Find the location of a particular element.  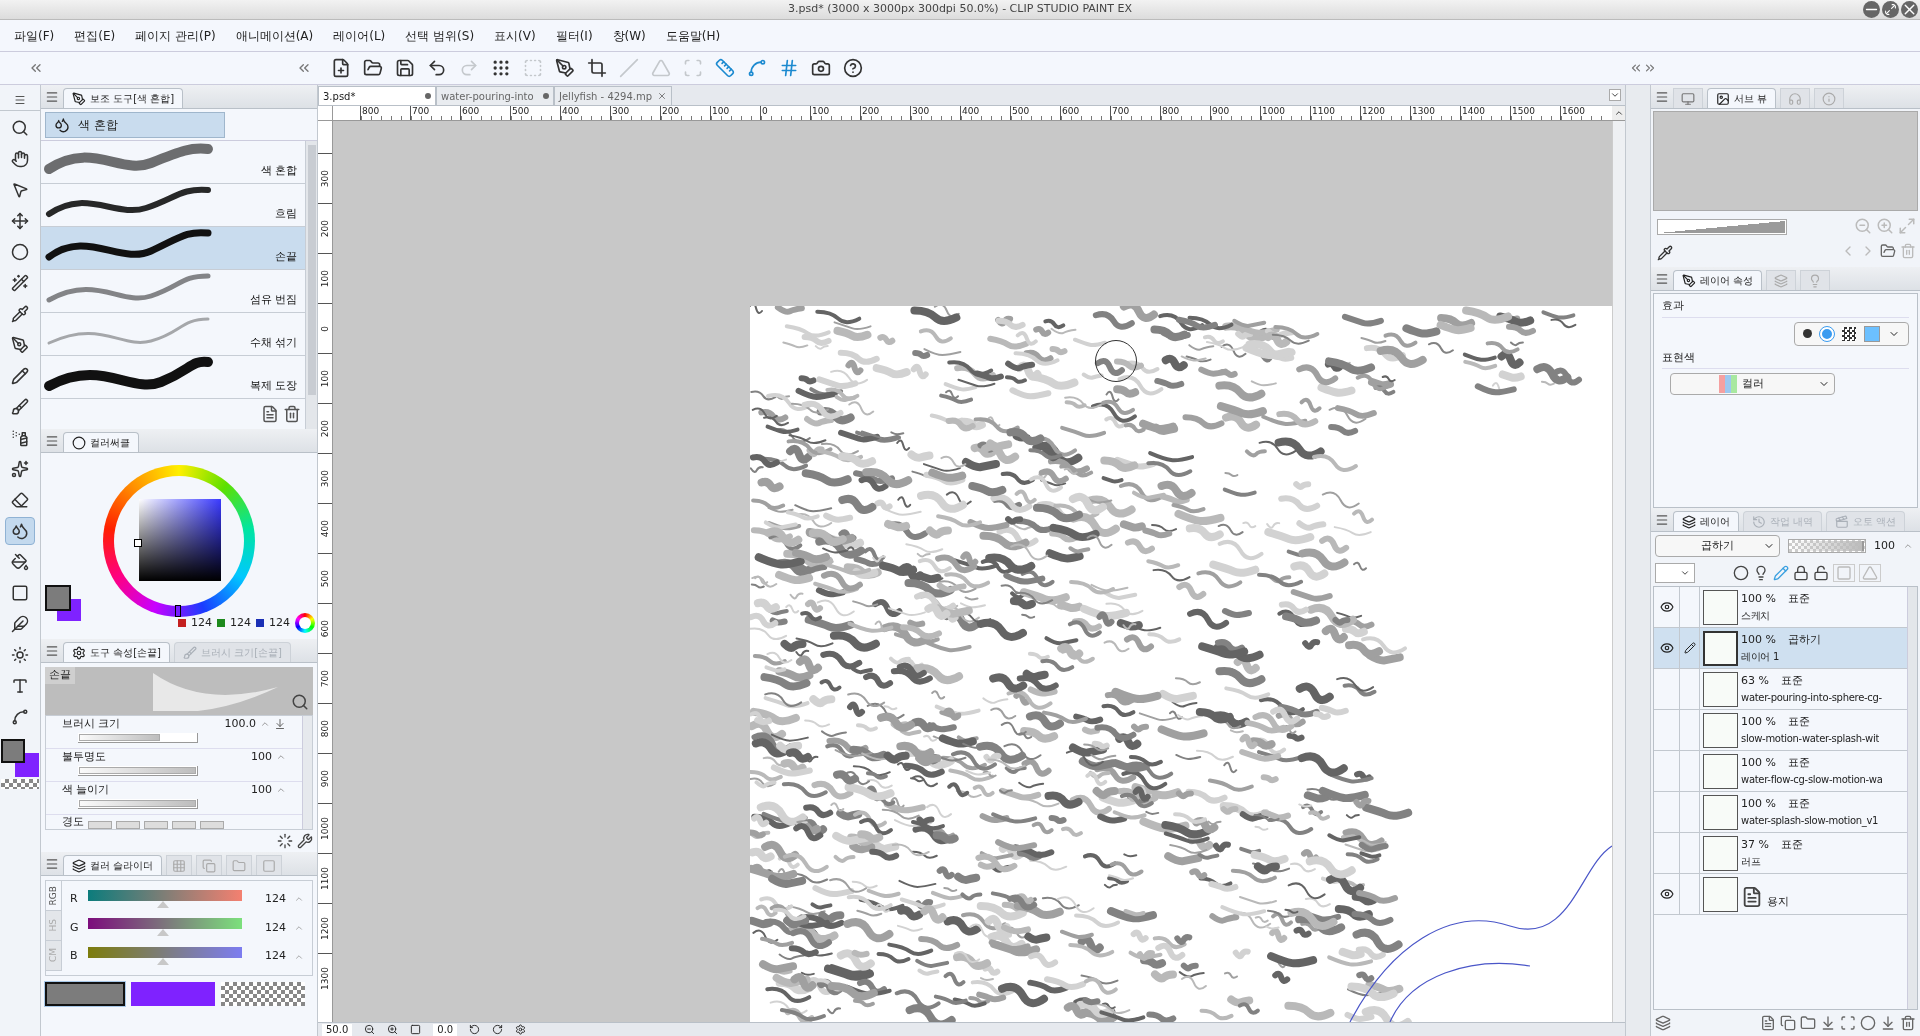

layer-row: 37 % 표준 러프 is located at coordinates (1780, 853).